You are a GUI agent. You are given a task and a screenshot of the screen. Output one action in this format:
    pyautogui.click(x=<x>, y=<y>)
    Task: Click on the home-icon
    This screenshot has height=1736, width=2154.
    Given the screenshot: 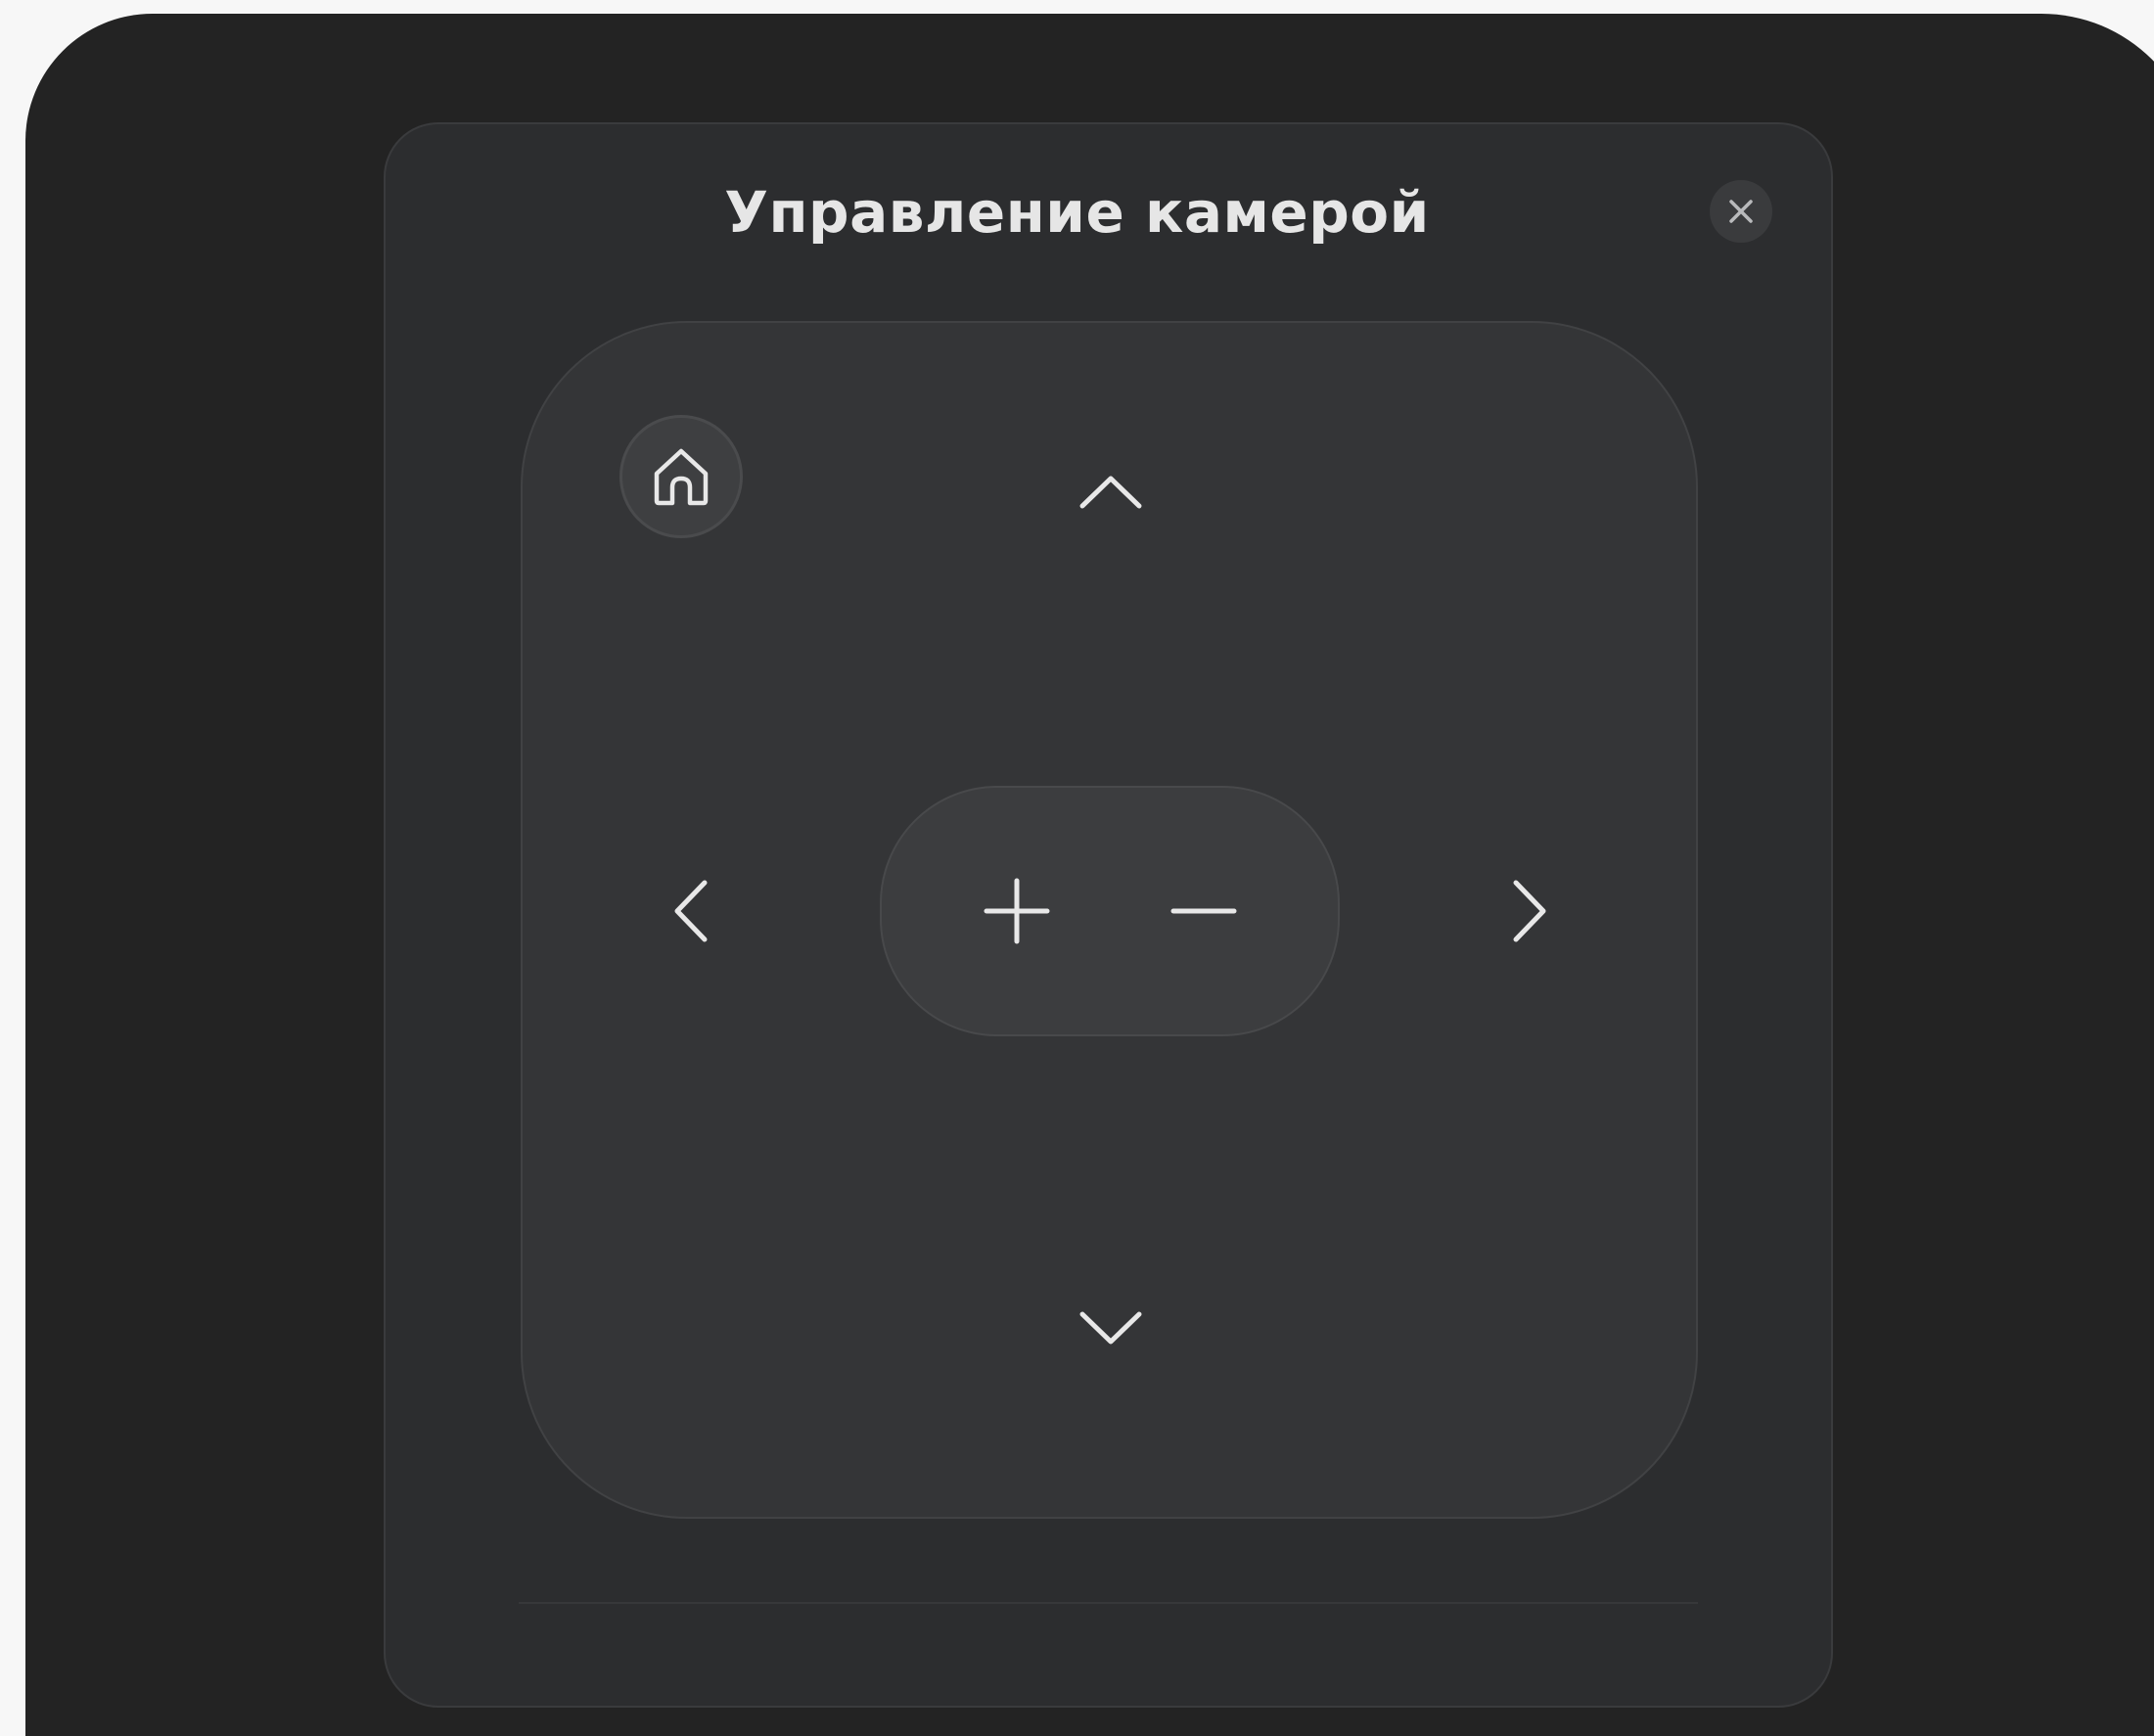 What is the action you would take?
    pyautogui.click(x=681, y=477)
    